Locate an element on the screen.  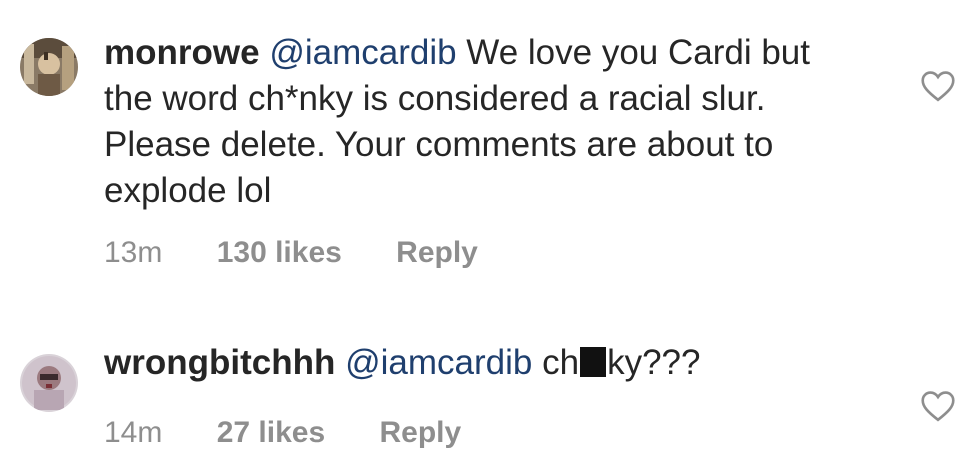
comment-username: wrongbitchhh is located at coordinates (219, 362).